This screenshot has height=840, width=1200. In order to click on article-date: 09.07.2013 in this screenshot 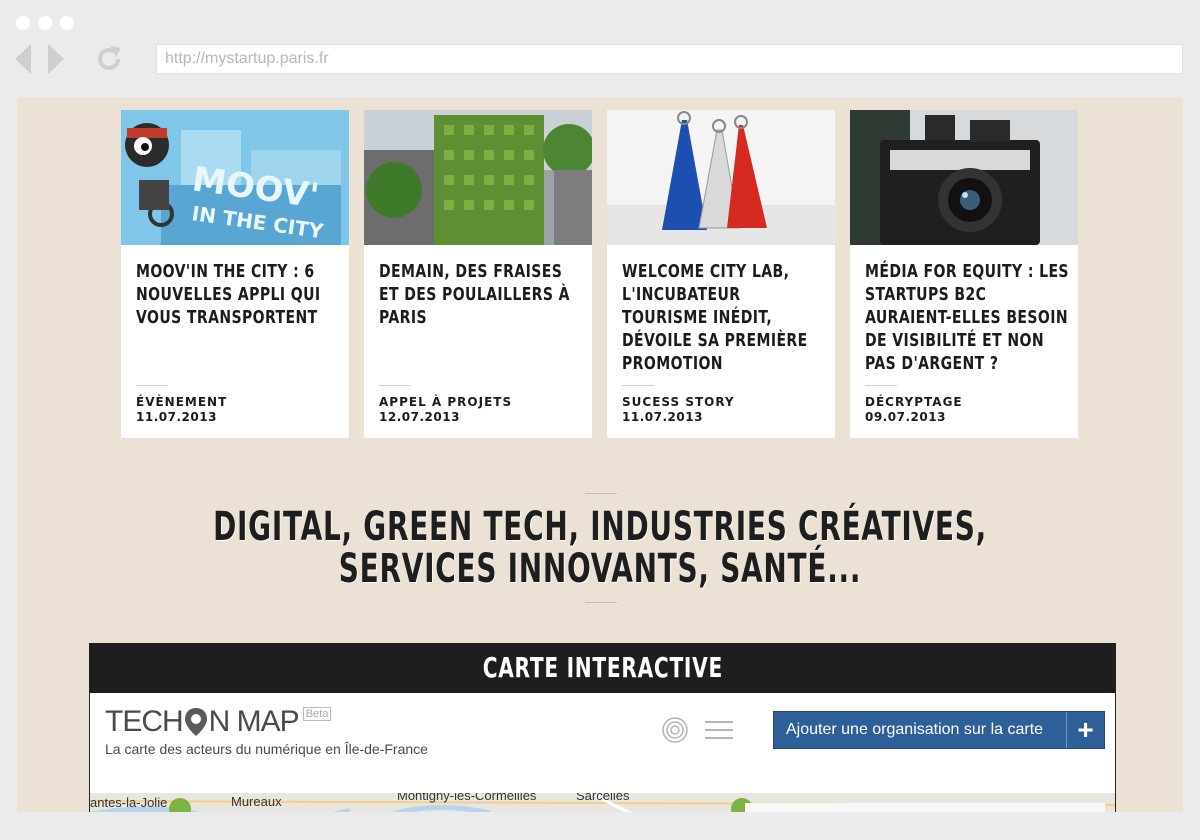, I will do `click(905, 417)`.